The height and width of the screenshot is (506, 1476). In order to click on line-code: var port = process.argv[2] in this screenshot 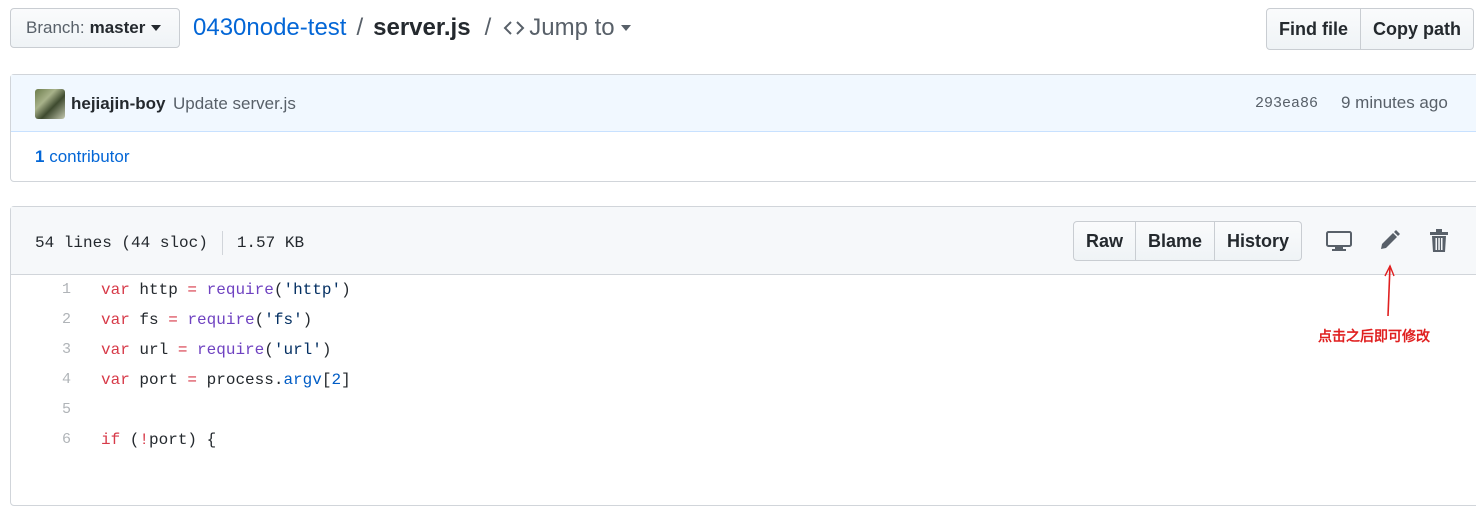, I will do `click(226, 380)`.